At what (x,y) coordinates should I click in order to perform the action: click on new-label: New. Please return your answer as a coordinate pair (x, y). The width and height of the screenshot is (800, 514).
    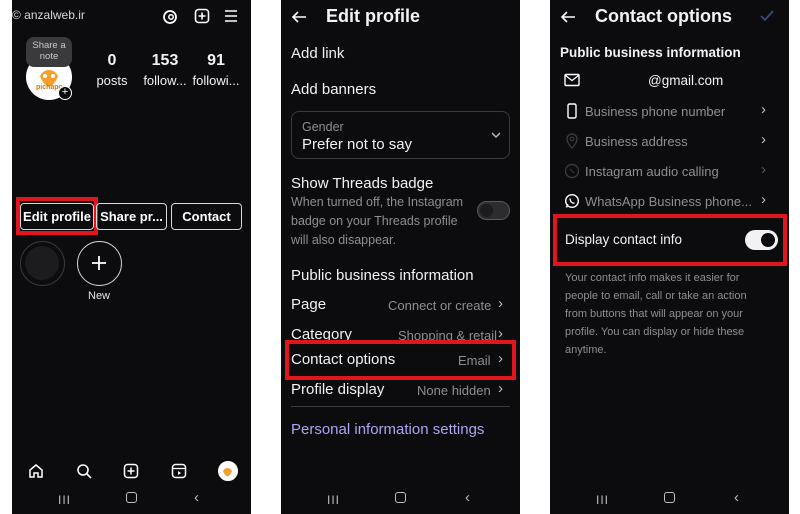
    Looking at the image, I should click on (99, 296).